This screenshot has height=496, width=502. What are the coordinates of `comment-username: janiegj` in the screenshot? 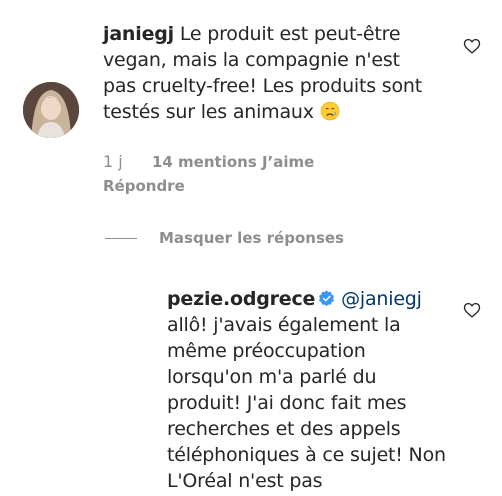 It's located at (138, 34).